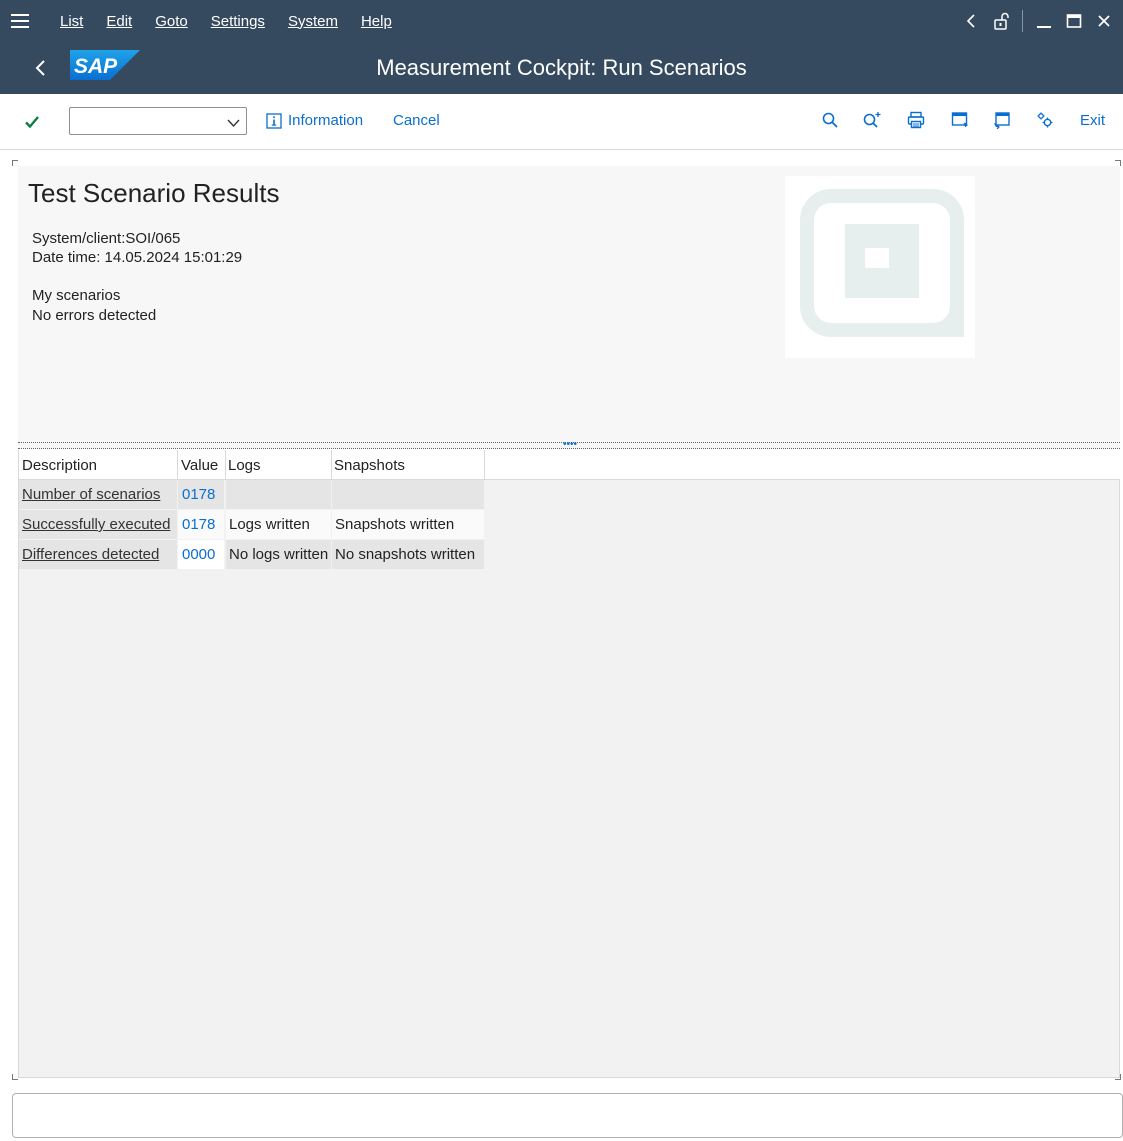  I want to click on date-time: Date time: 14.05.2024 15:01:29, so click(137, 257).